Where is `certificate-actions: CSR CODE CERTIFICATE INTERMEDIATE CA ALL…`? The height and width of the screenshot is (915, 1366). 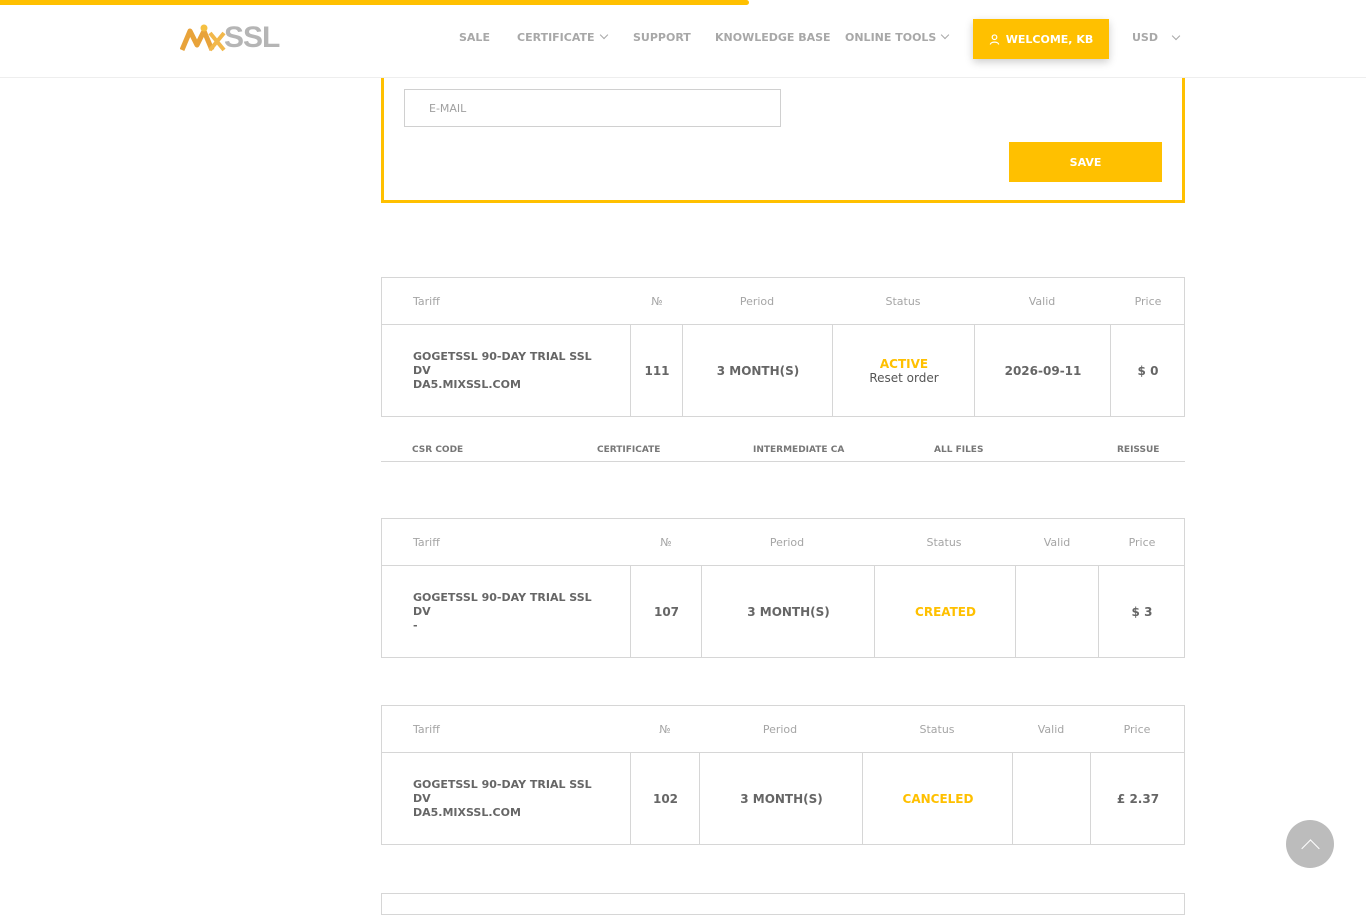
certificate-actions: CSR CODE CERTIFICATE INTERMEDIATE CA ALL… is located at coordinates (783, 449).